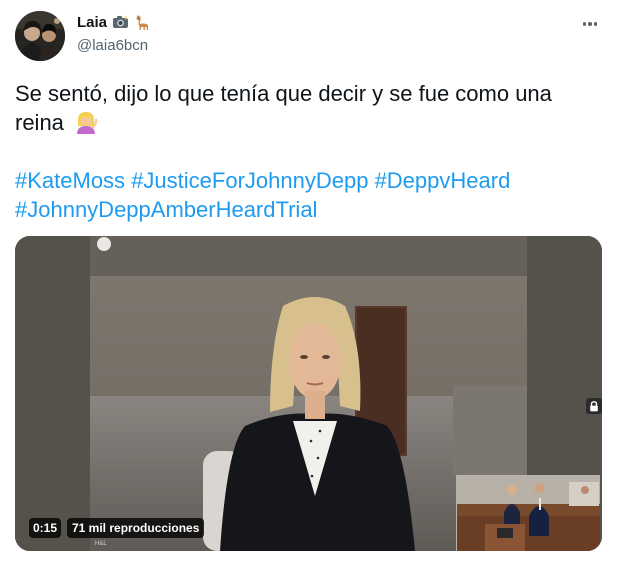 This screenshot has height=562, width=620. Describe the element at coordinates (104, 244) in the screenshot. I see `watermark-logo` at that location.